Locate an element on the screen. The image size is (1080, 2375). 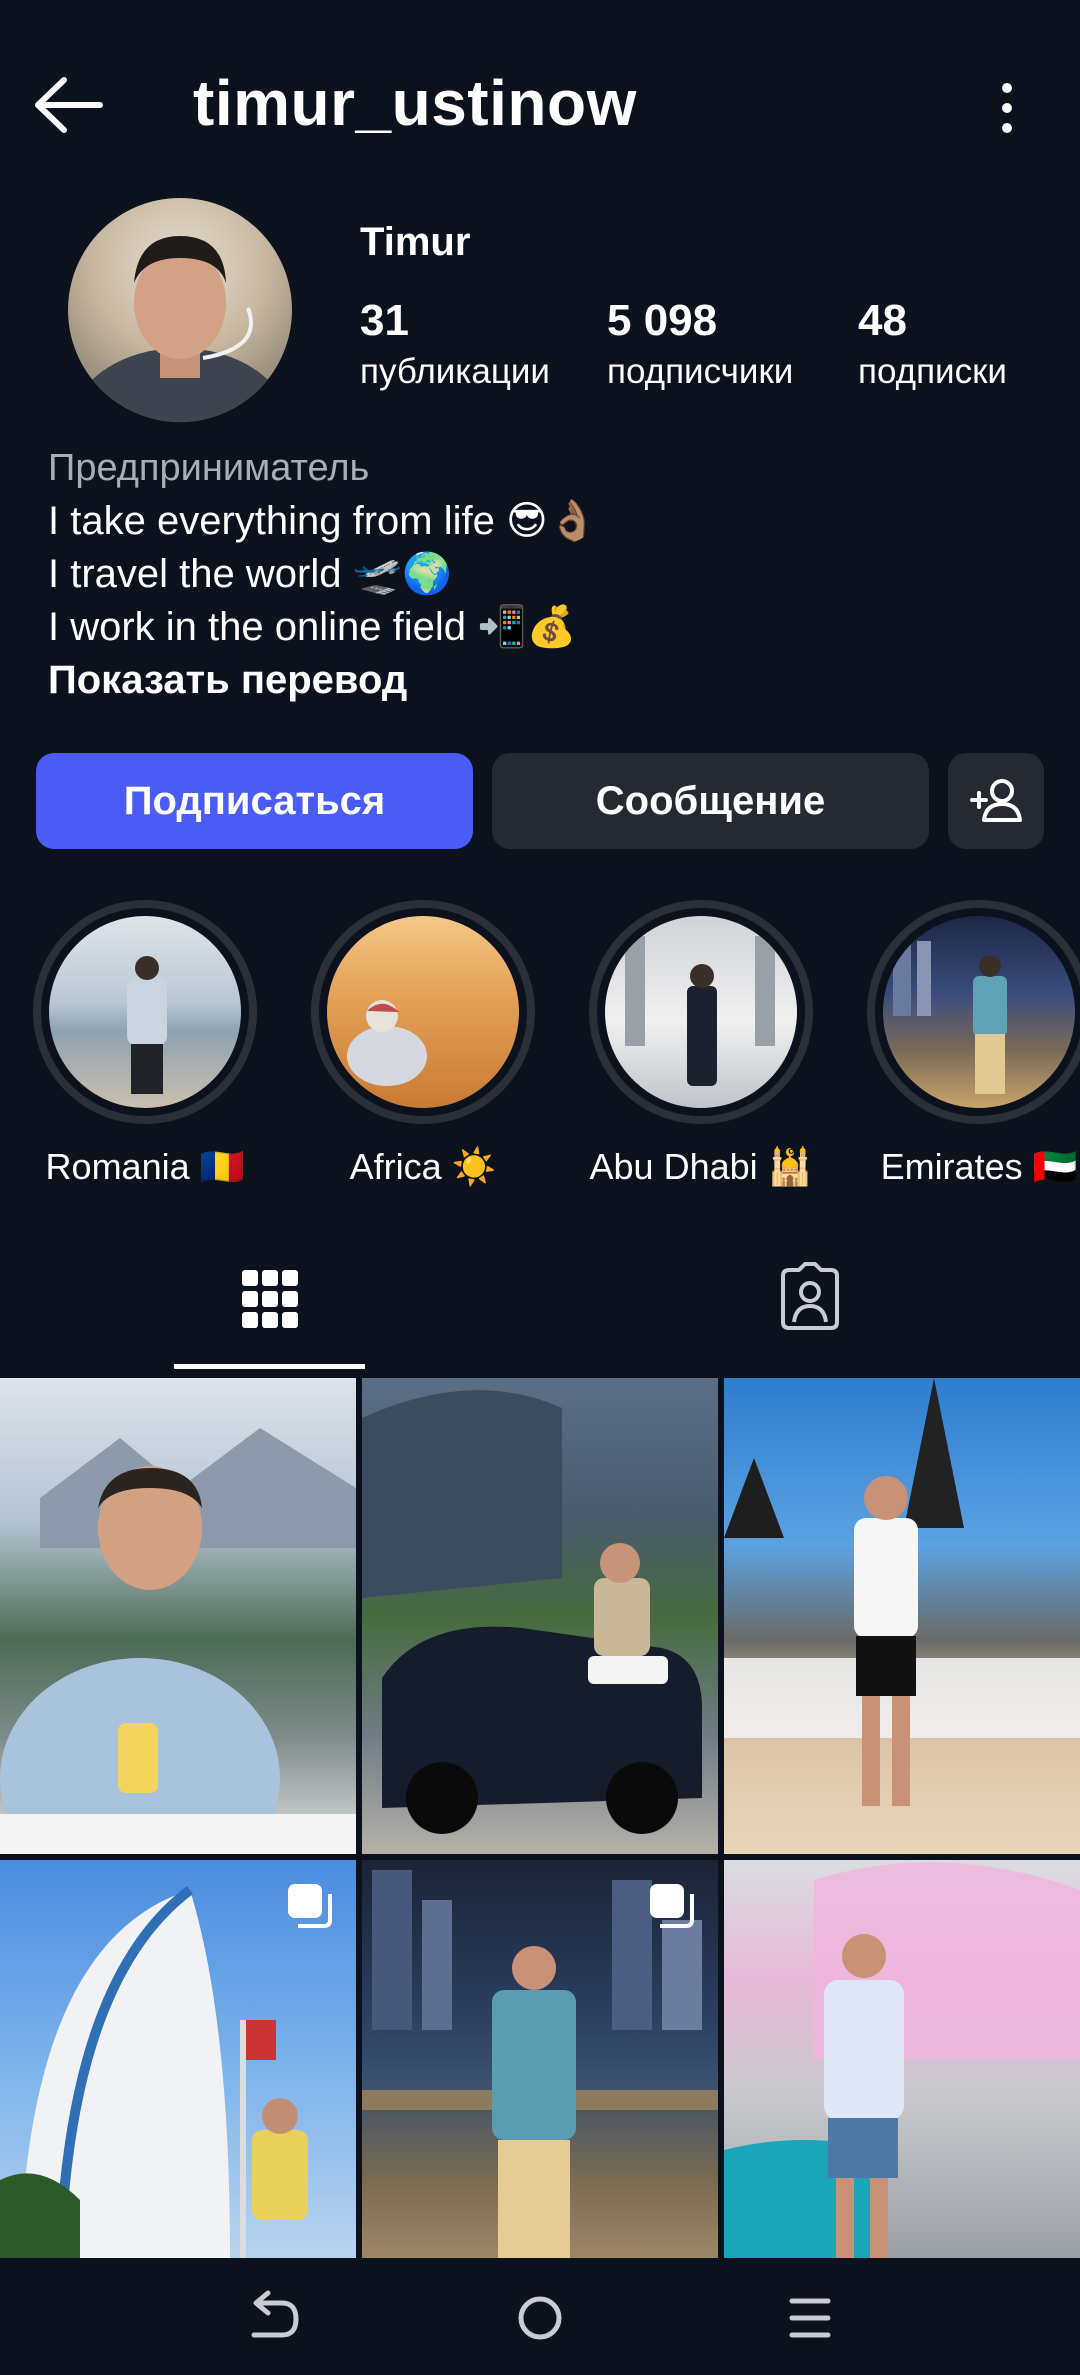
bio-line: I travel the world 🛫🌍 is located at coordinates (250, 574).